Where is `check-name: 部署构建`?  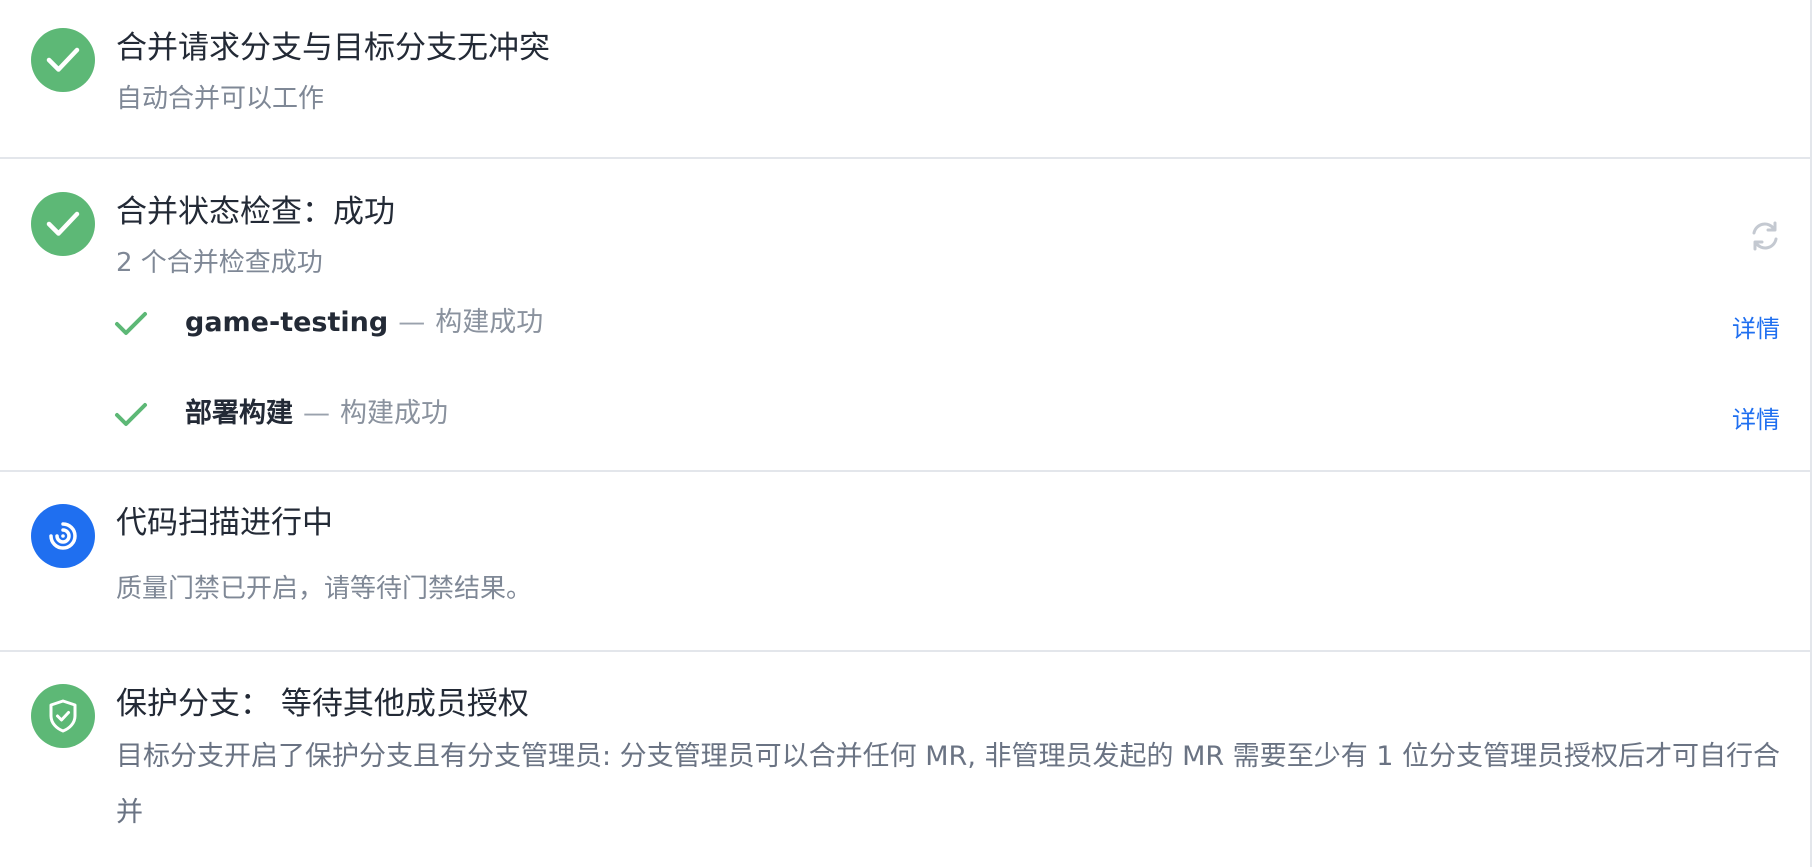
check-name: 部署构建 is located at coordinates (239, 413).